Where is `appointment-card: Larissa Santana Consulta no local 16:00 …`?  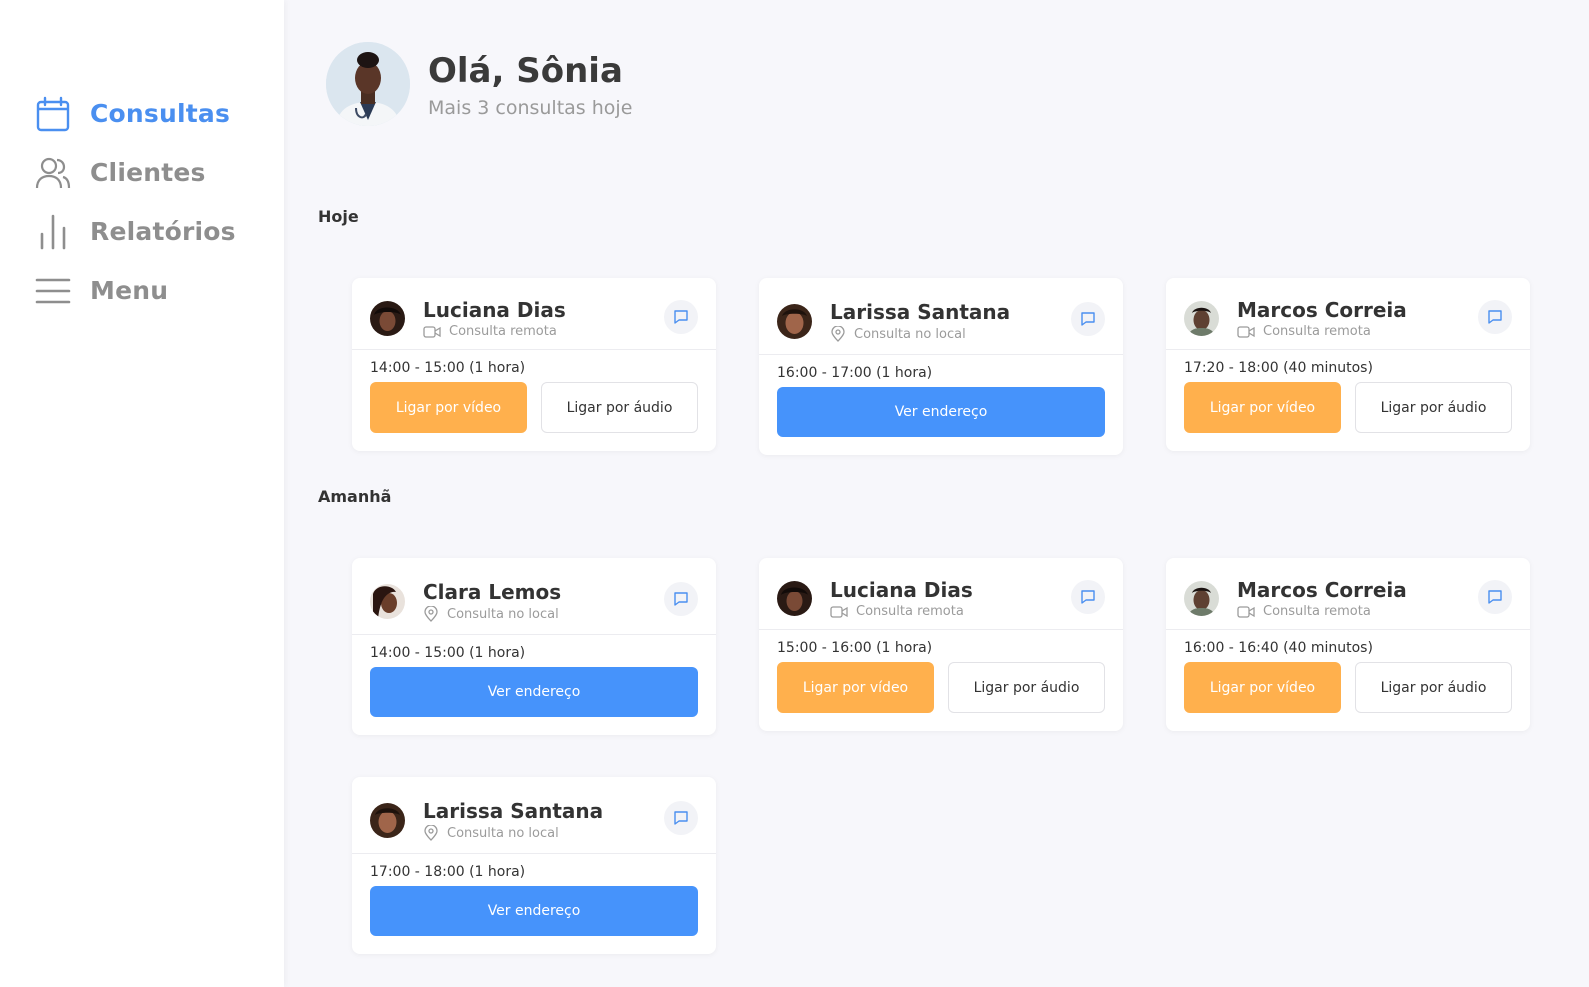
appointment-card: Larissa Santana Consulta no local 16:00 … is located at coordinates (941, 366).